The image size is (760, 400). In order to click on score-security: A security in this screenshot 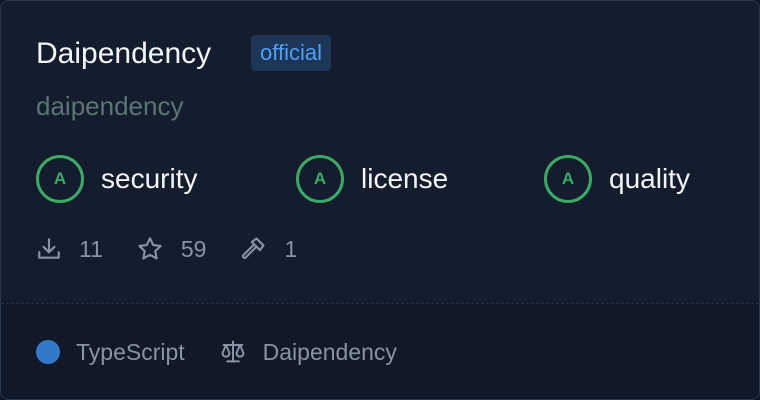, I will do `click(116, 179)`.